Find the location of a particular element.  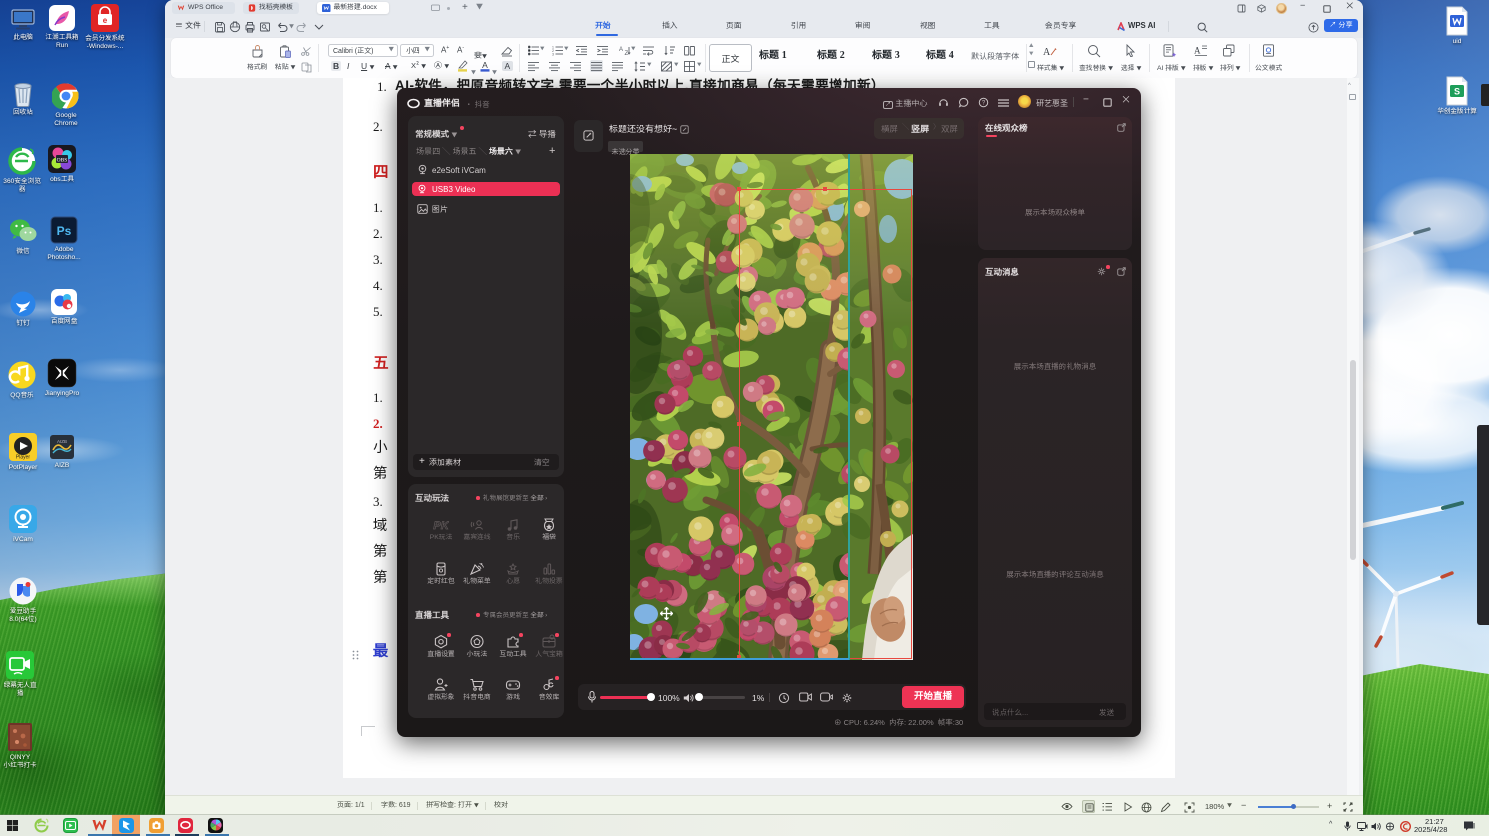

svg-text: OBS is located at coordinates (62, 161).